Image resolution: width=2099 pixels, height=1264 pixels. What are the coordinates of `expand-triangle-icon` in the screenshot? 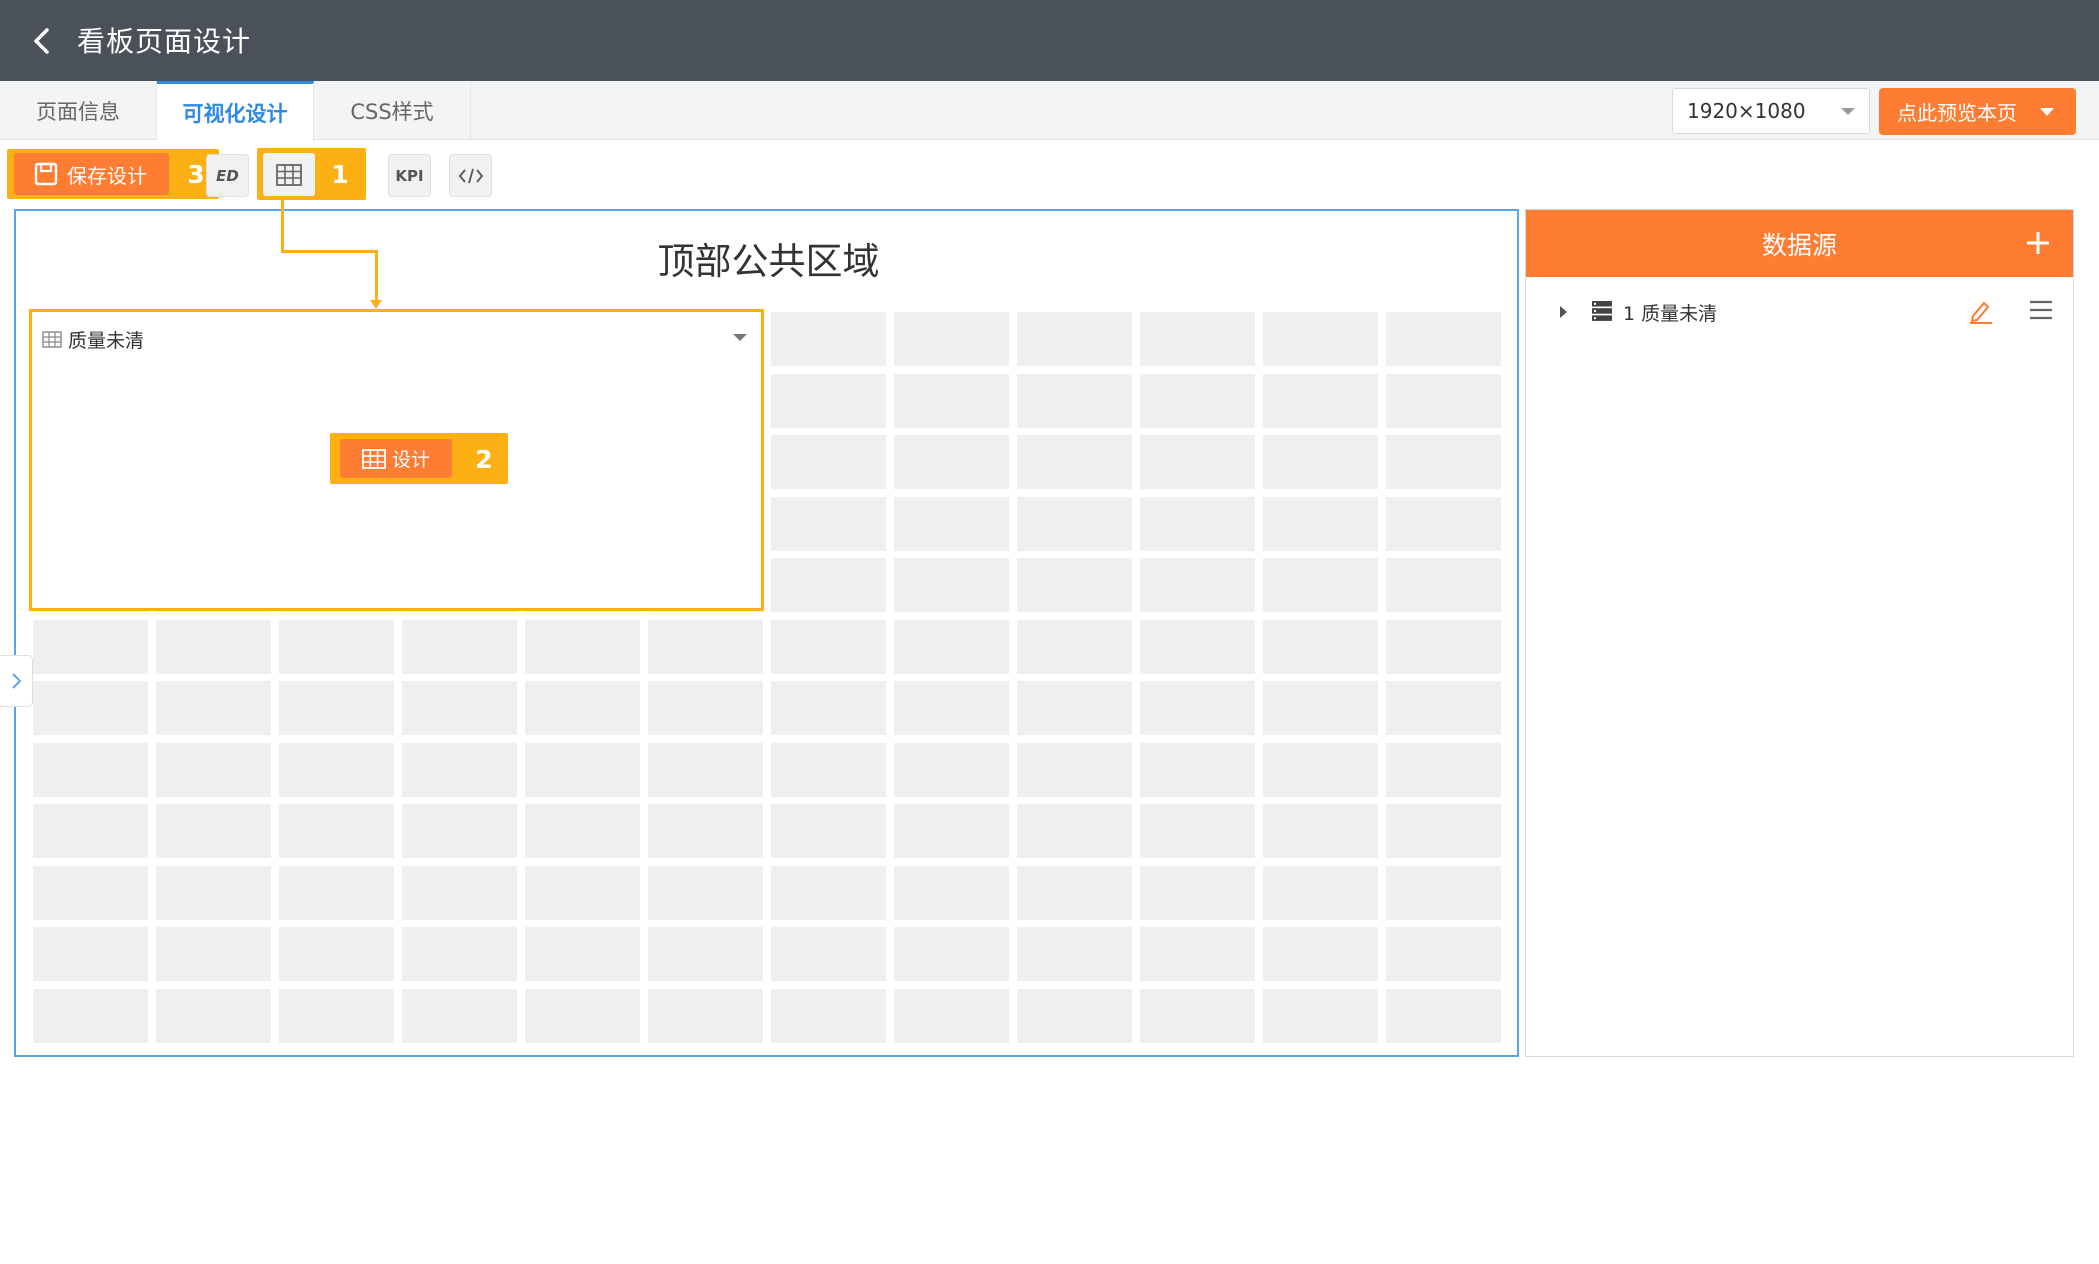 It's located at (1563, 312).